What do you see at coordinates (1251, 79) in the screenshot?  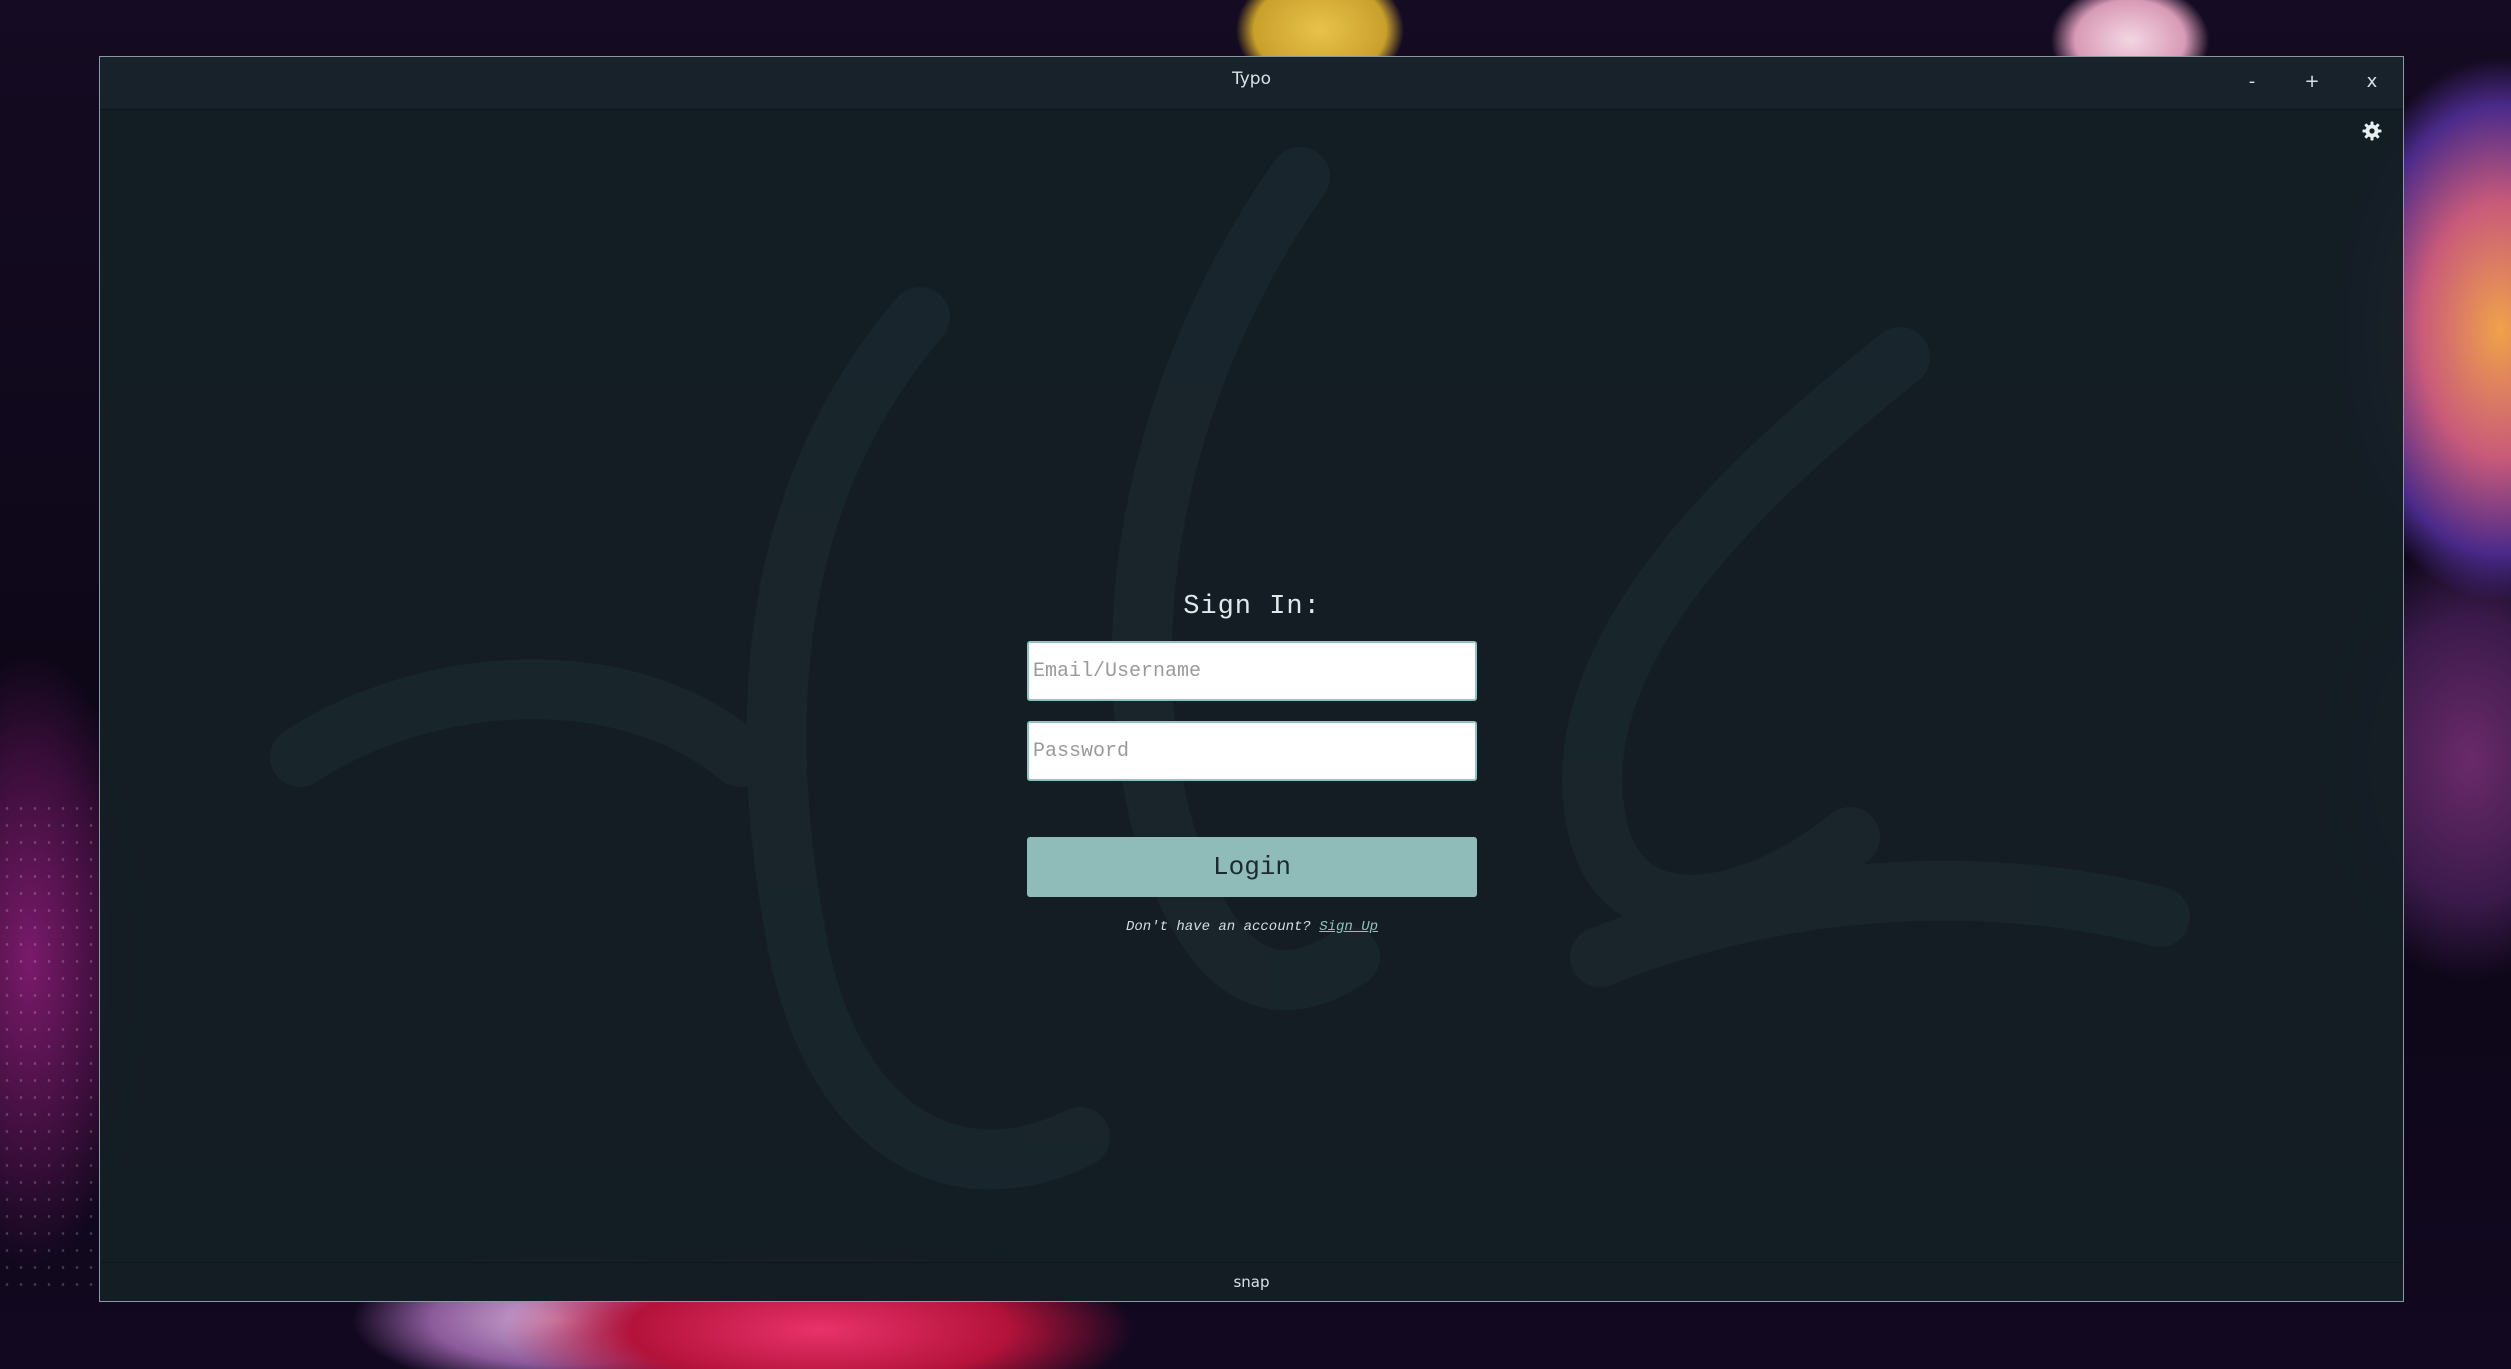 I see `window-title: Typo` at bounding box center [1251, 79].